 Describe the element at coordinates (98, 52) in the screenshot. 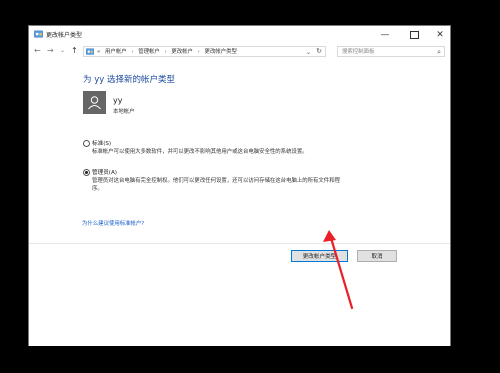

I see `breadcrumb-overflow: «` at that location.